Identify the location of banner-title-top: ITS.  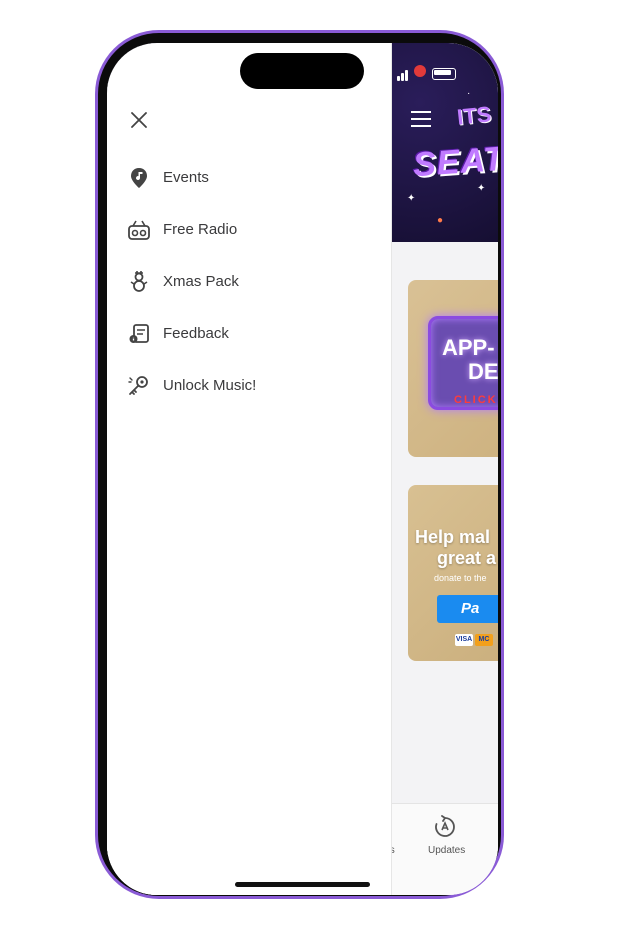
(474, 115).